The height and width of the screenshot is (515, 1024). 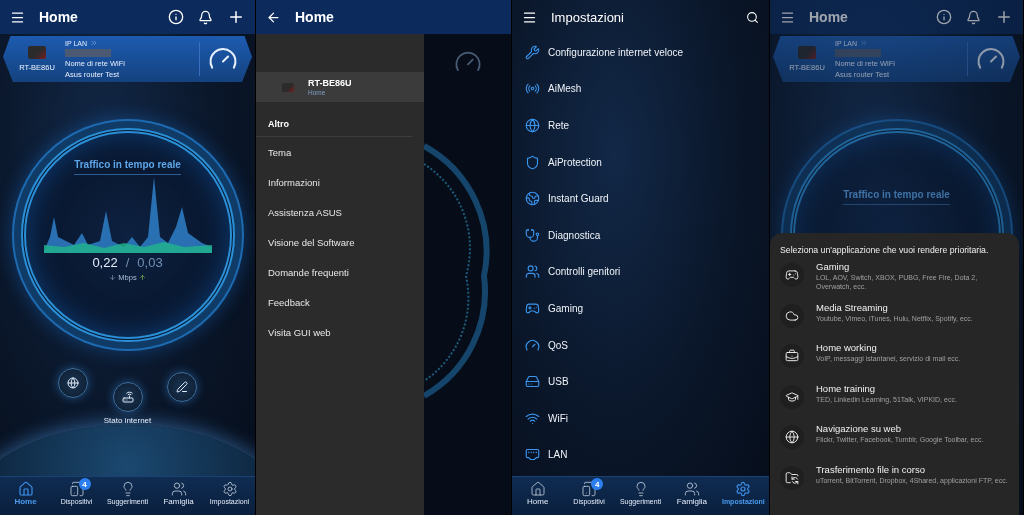 What do you see at coordinates (142, 277) in the screenshot?
I see `upload-icon` at bounding box center [142, 277].